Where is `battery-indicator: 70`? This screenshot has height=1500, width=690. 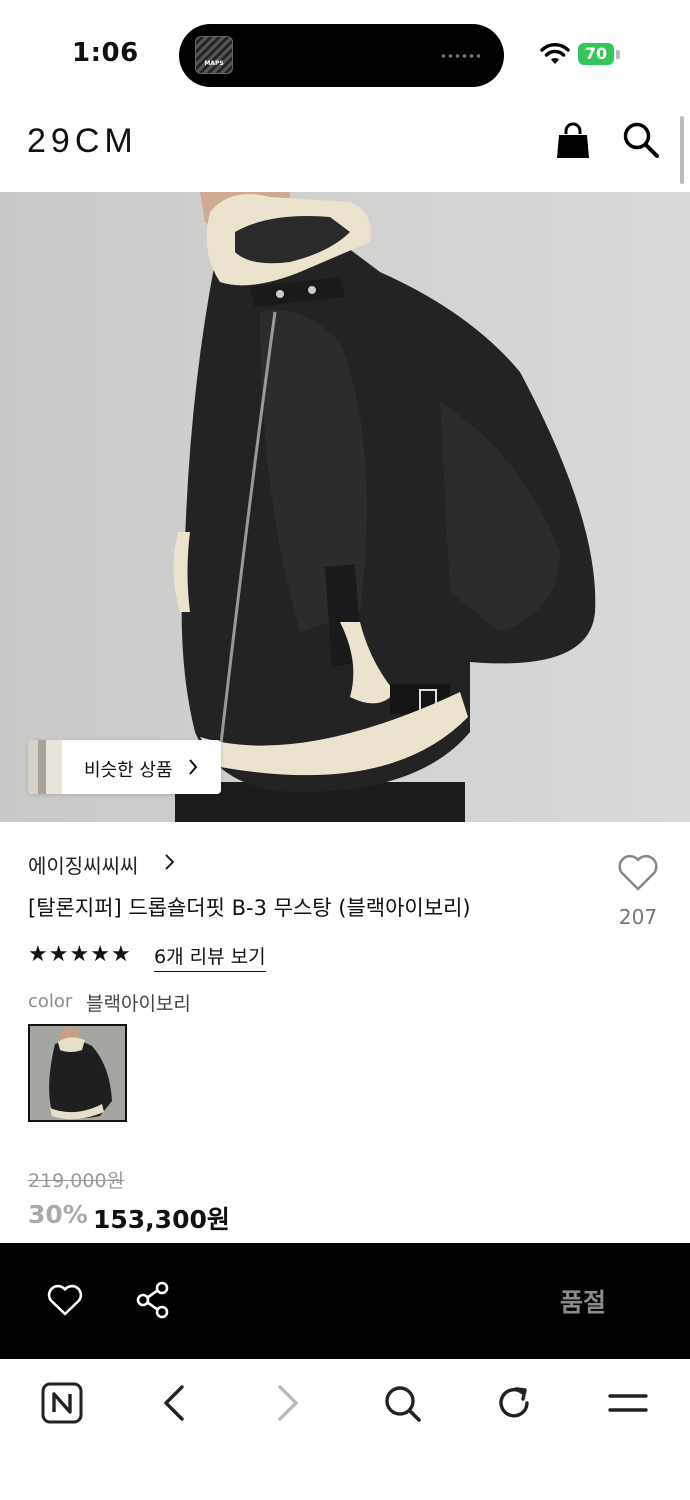 battery-indicator: 70 is located at coordinates (596, 54).